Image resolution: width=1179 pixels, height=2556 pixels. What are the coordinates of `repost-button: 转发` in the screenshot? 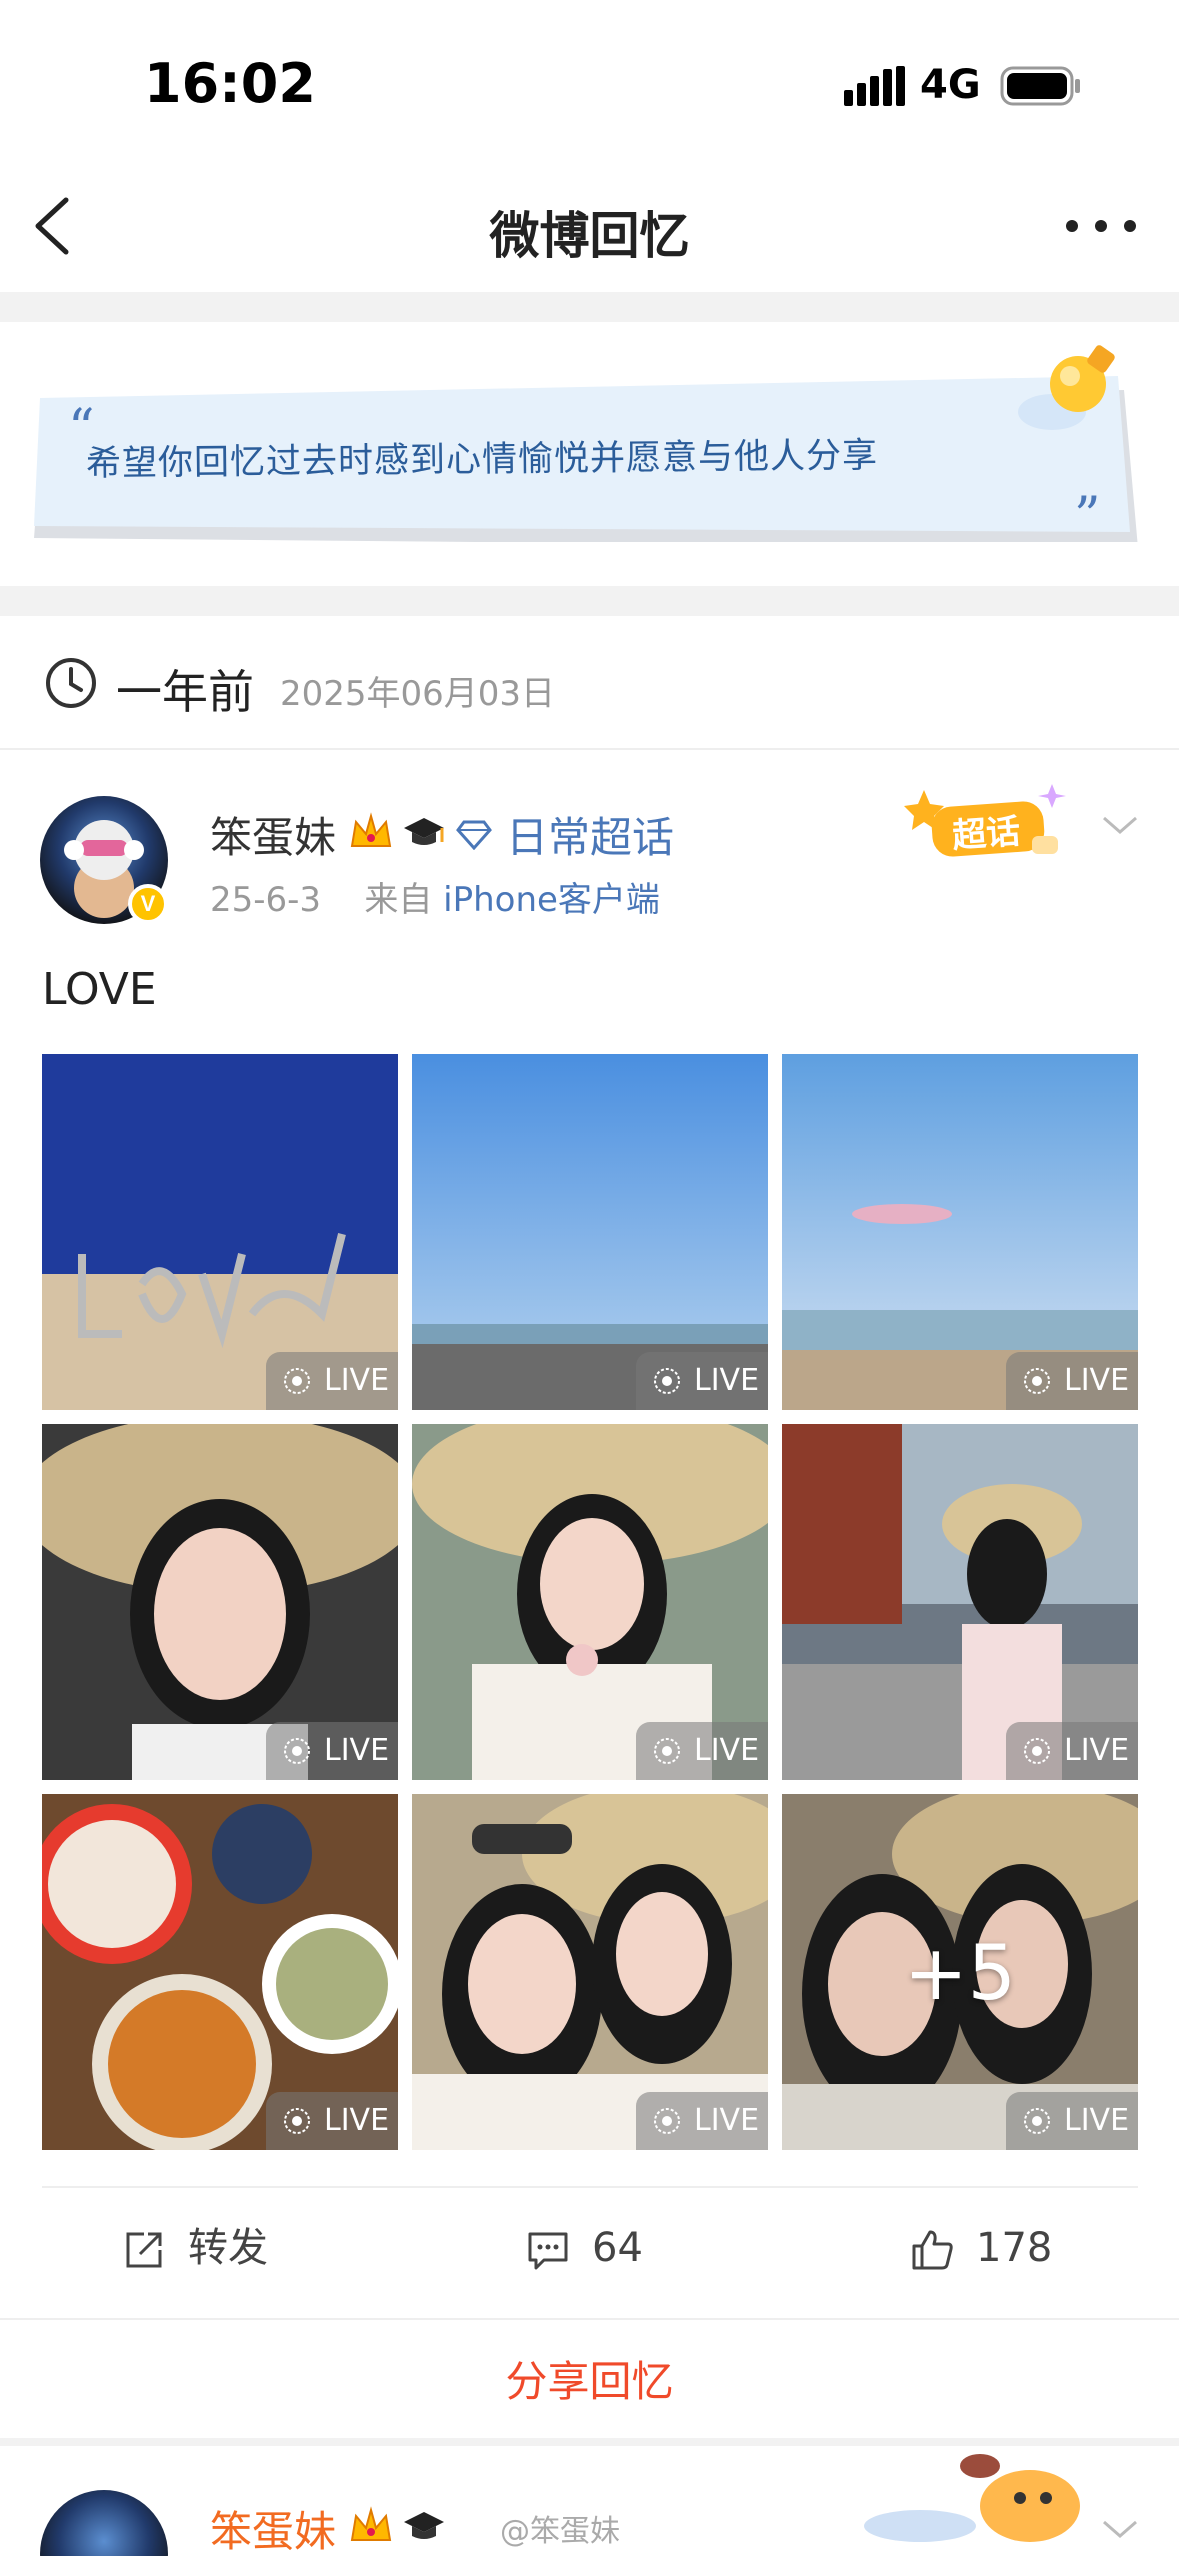 It's located at (222, 2248).